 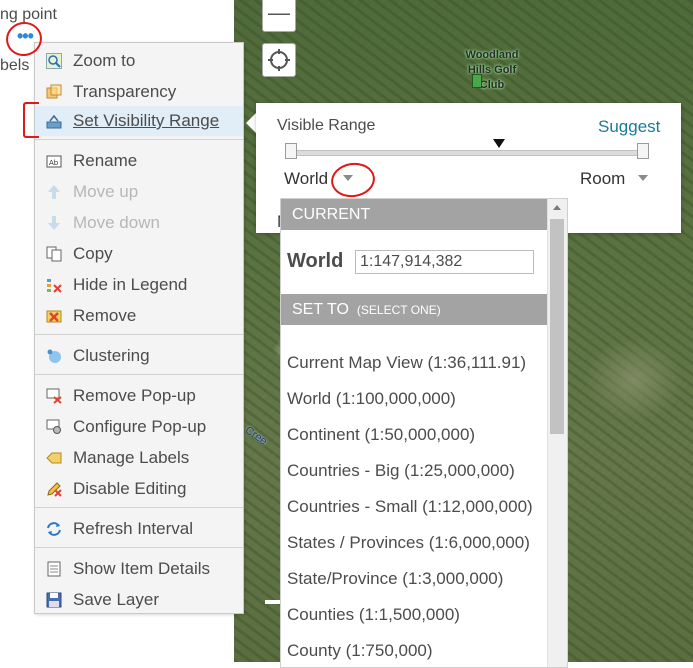 I want to click on max-scale-select: Room, so click(x=602, y=179).